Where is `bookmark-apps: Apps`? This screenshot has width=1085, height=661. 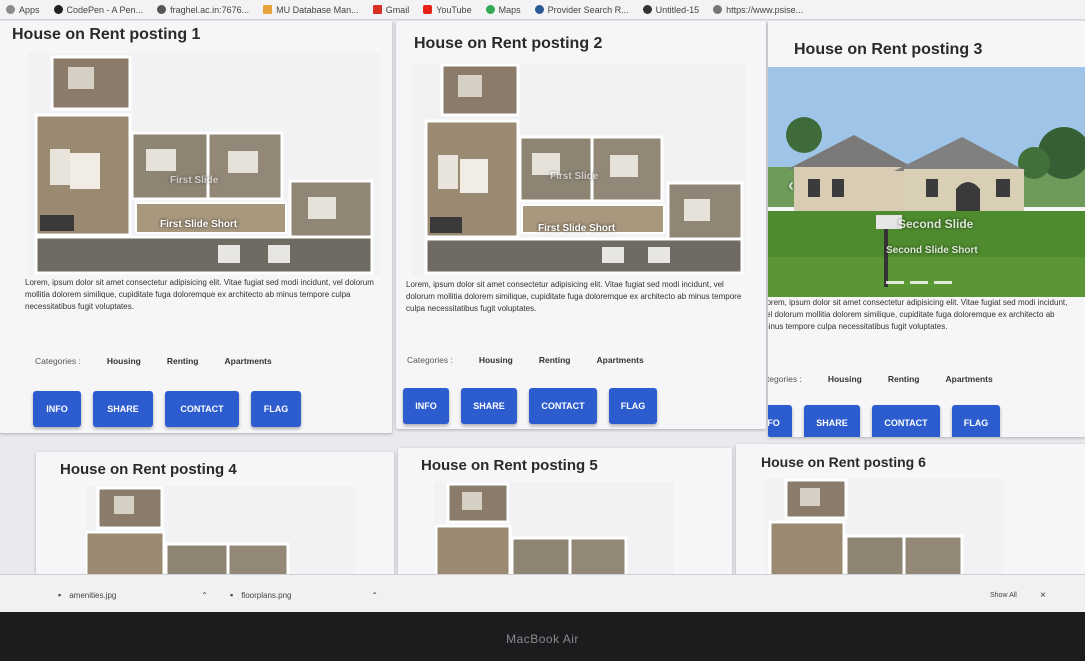 bookmark-apps: Apps is located at coordinates (23, 10).